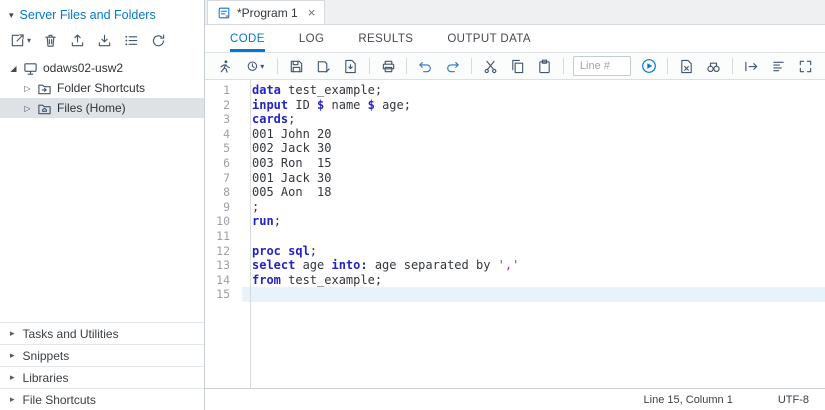  Describe the element at coordinates (533, 163) in the screenshot. I see `code-text: 003 Ron 15` at that location.